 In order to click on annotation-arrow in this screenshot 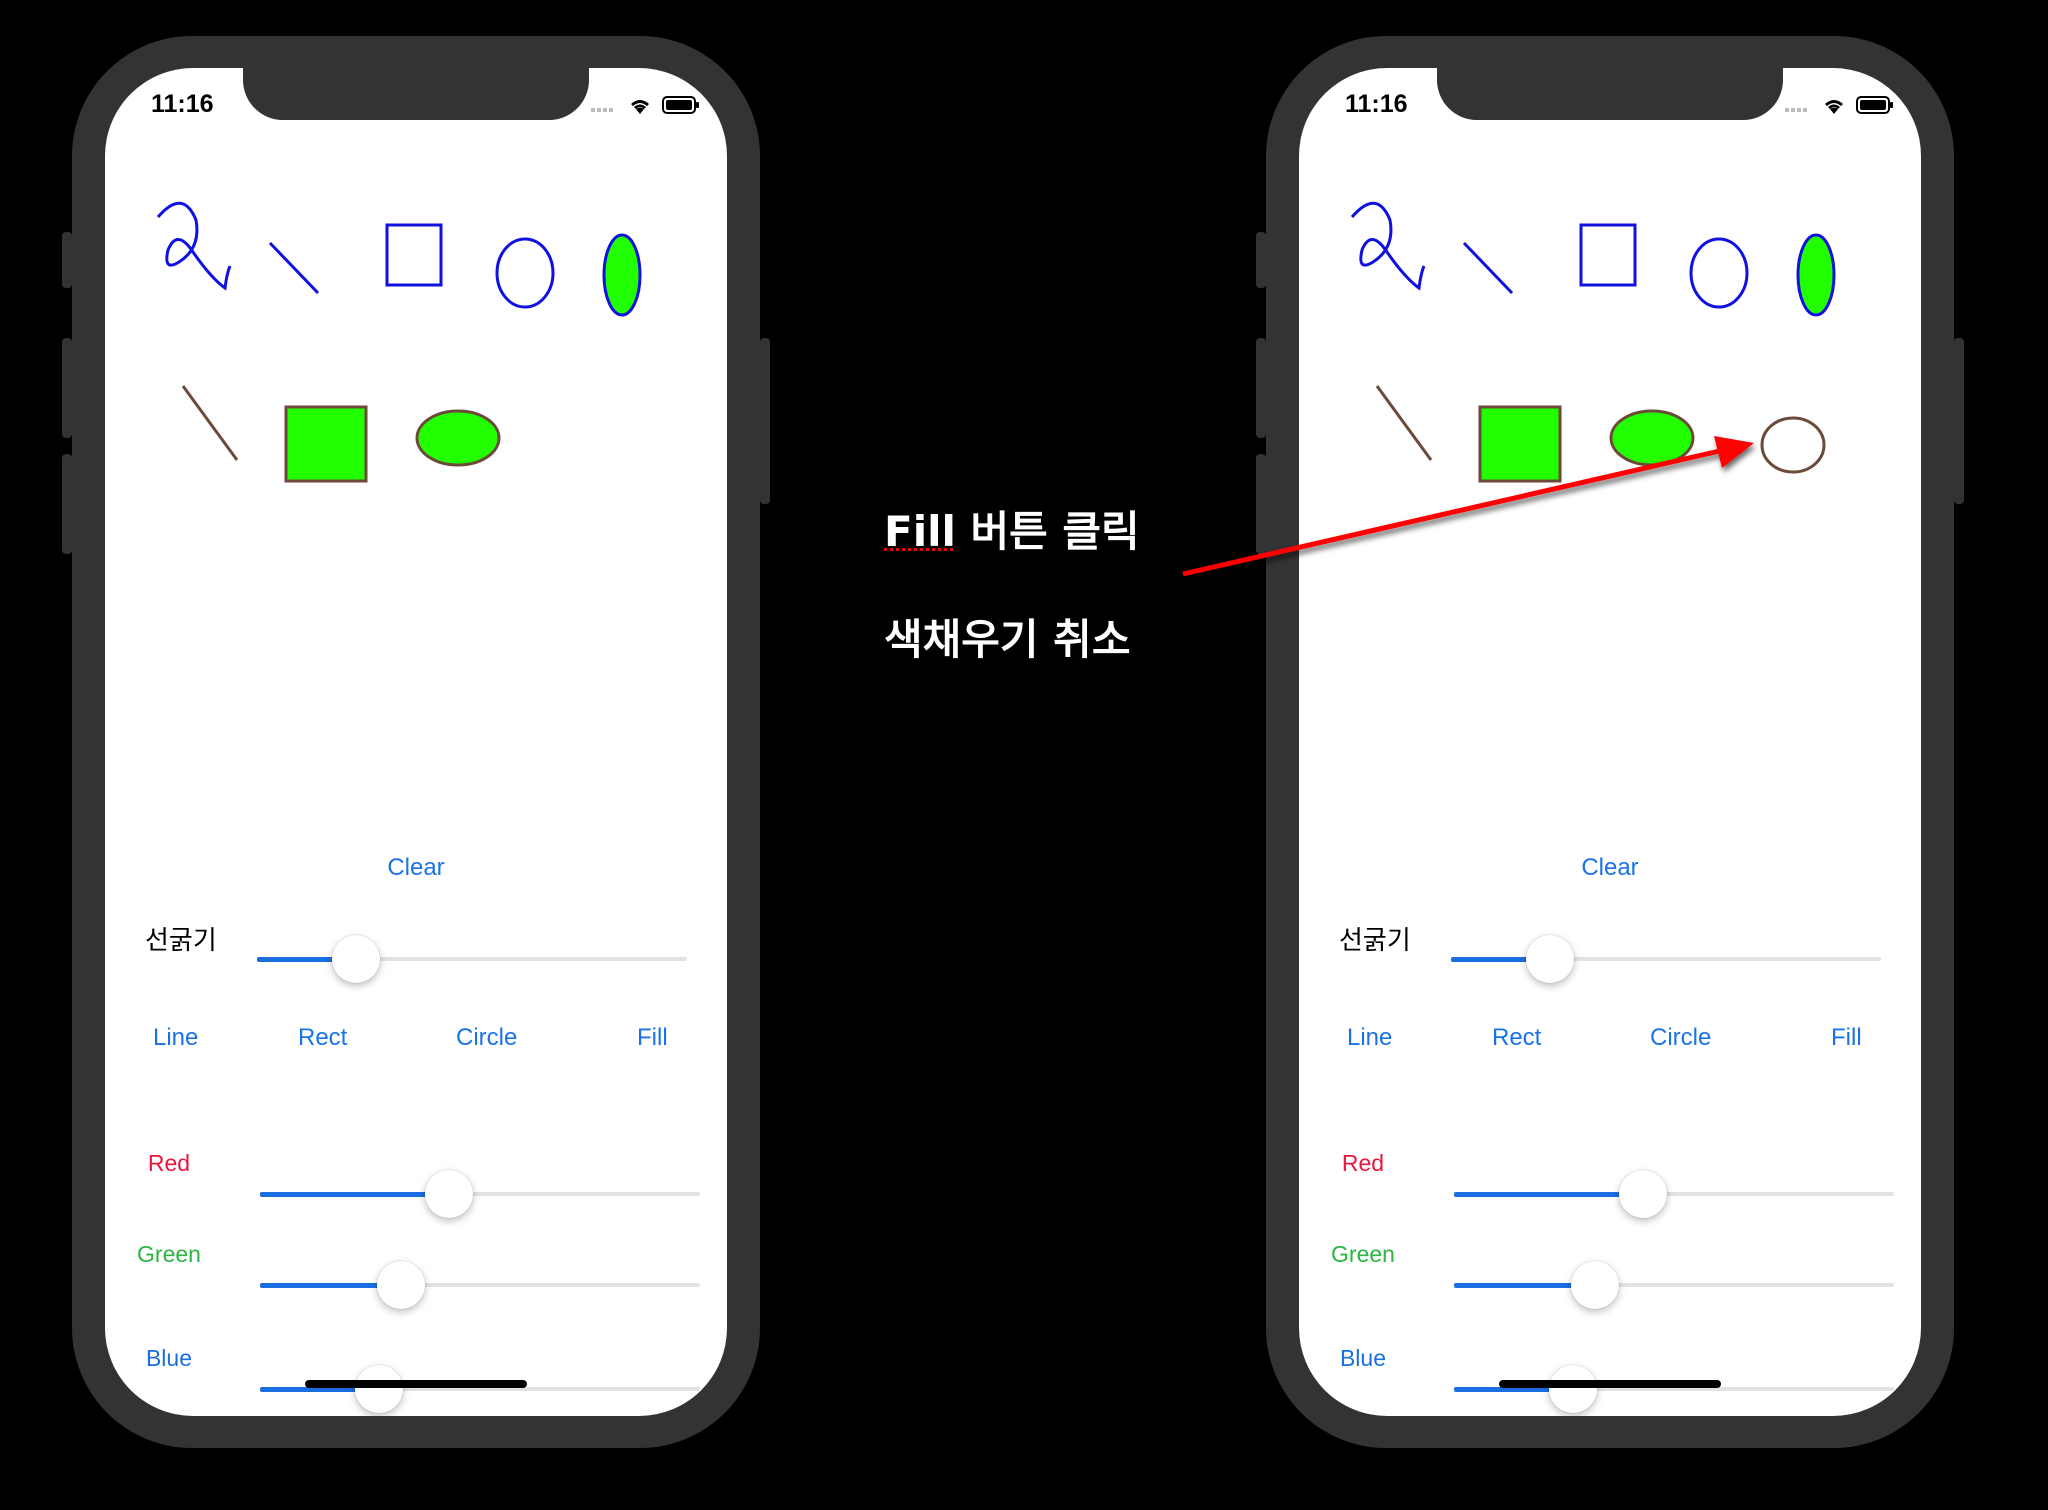, I will do `click(1468, 506)`.